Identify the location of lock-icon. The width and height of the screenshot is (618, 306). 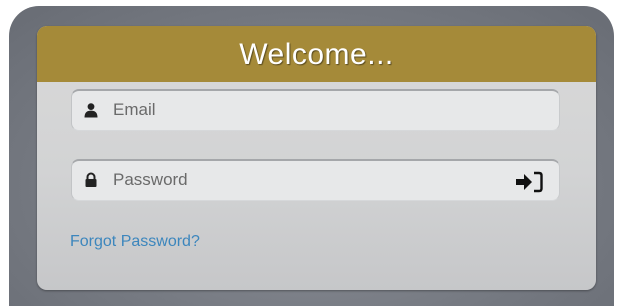
(91, 179).